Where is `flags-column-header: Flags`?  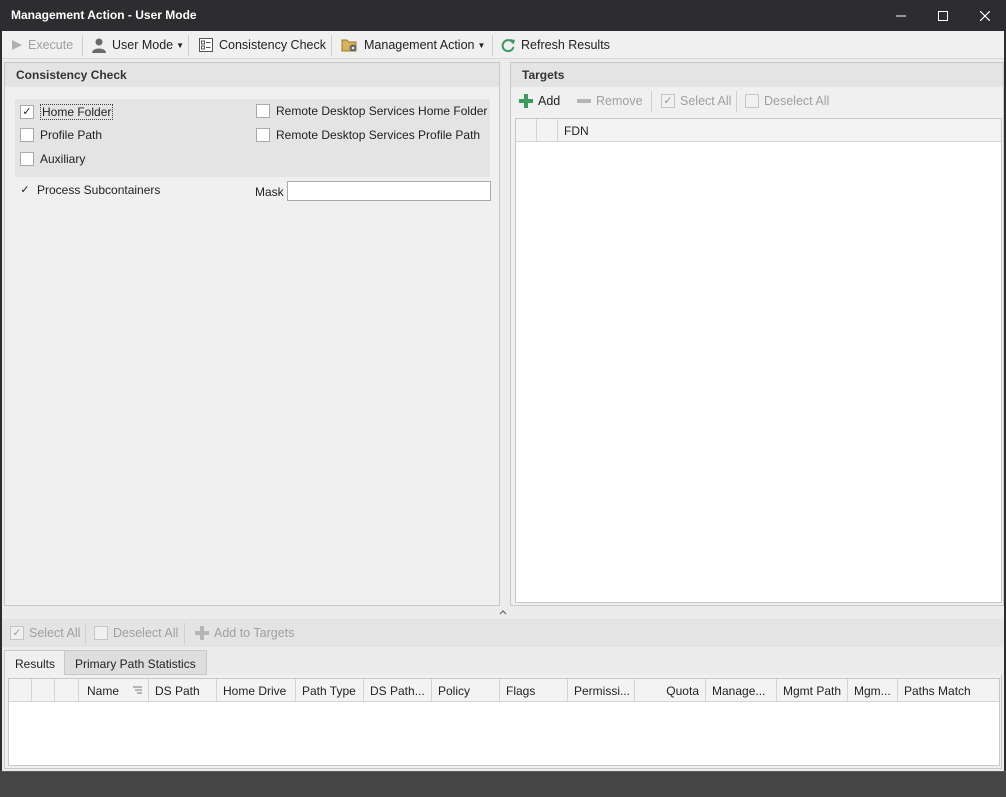
flags-column-header: Flags is located at coordinates (534, 690).